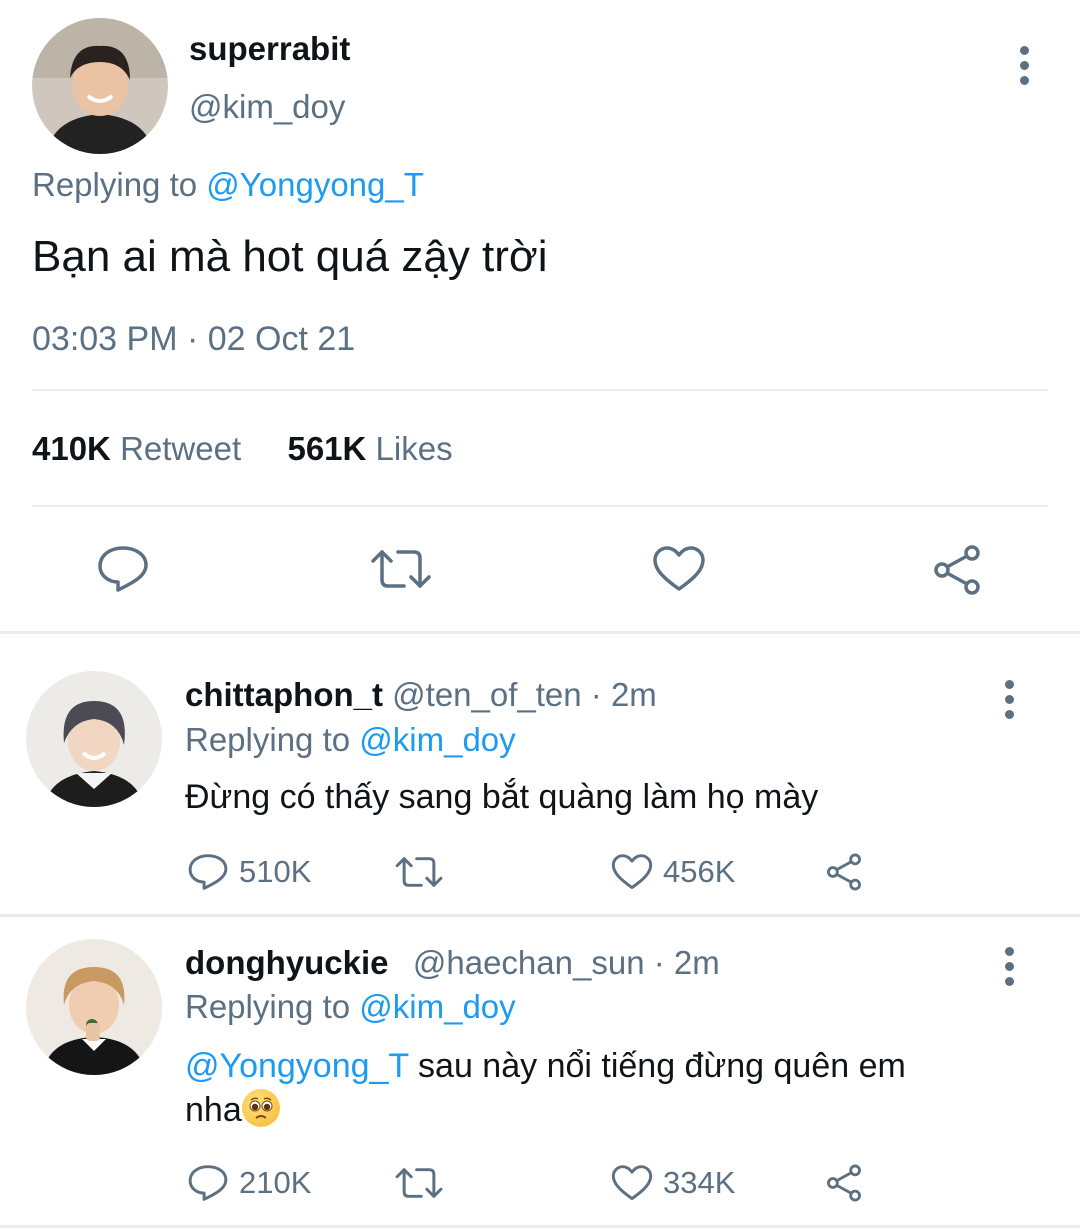 This screenshot has height=1230, width=1080. I want to click on replying-to-link: @Yongyong_T, so click(315, 184).